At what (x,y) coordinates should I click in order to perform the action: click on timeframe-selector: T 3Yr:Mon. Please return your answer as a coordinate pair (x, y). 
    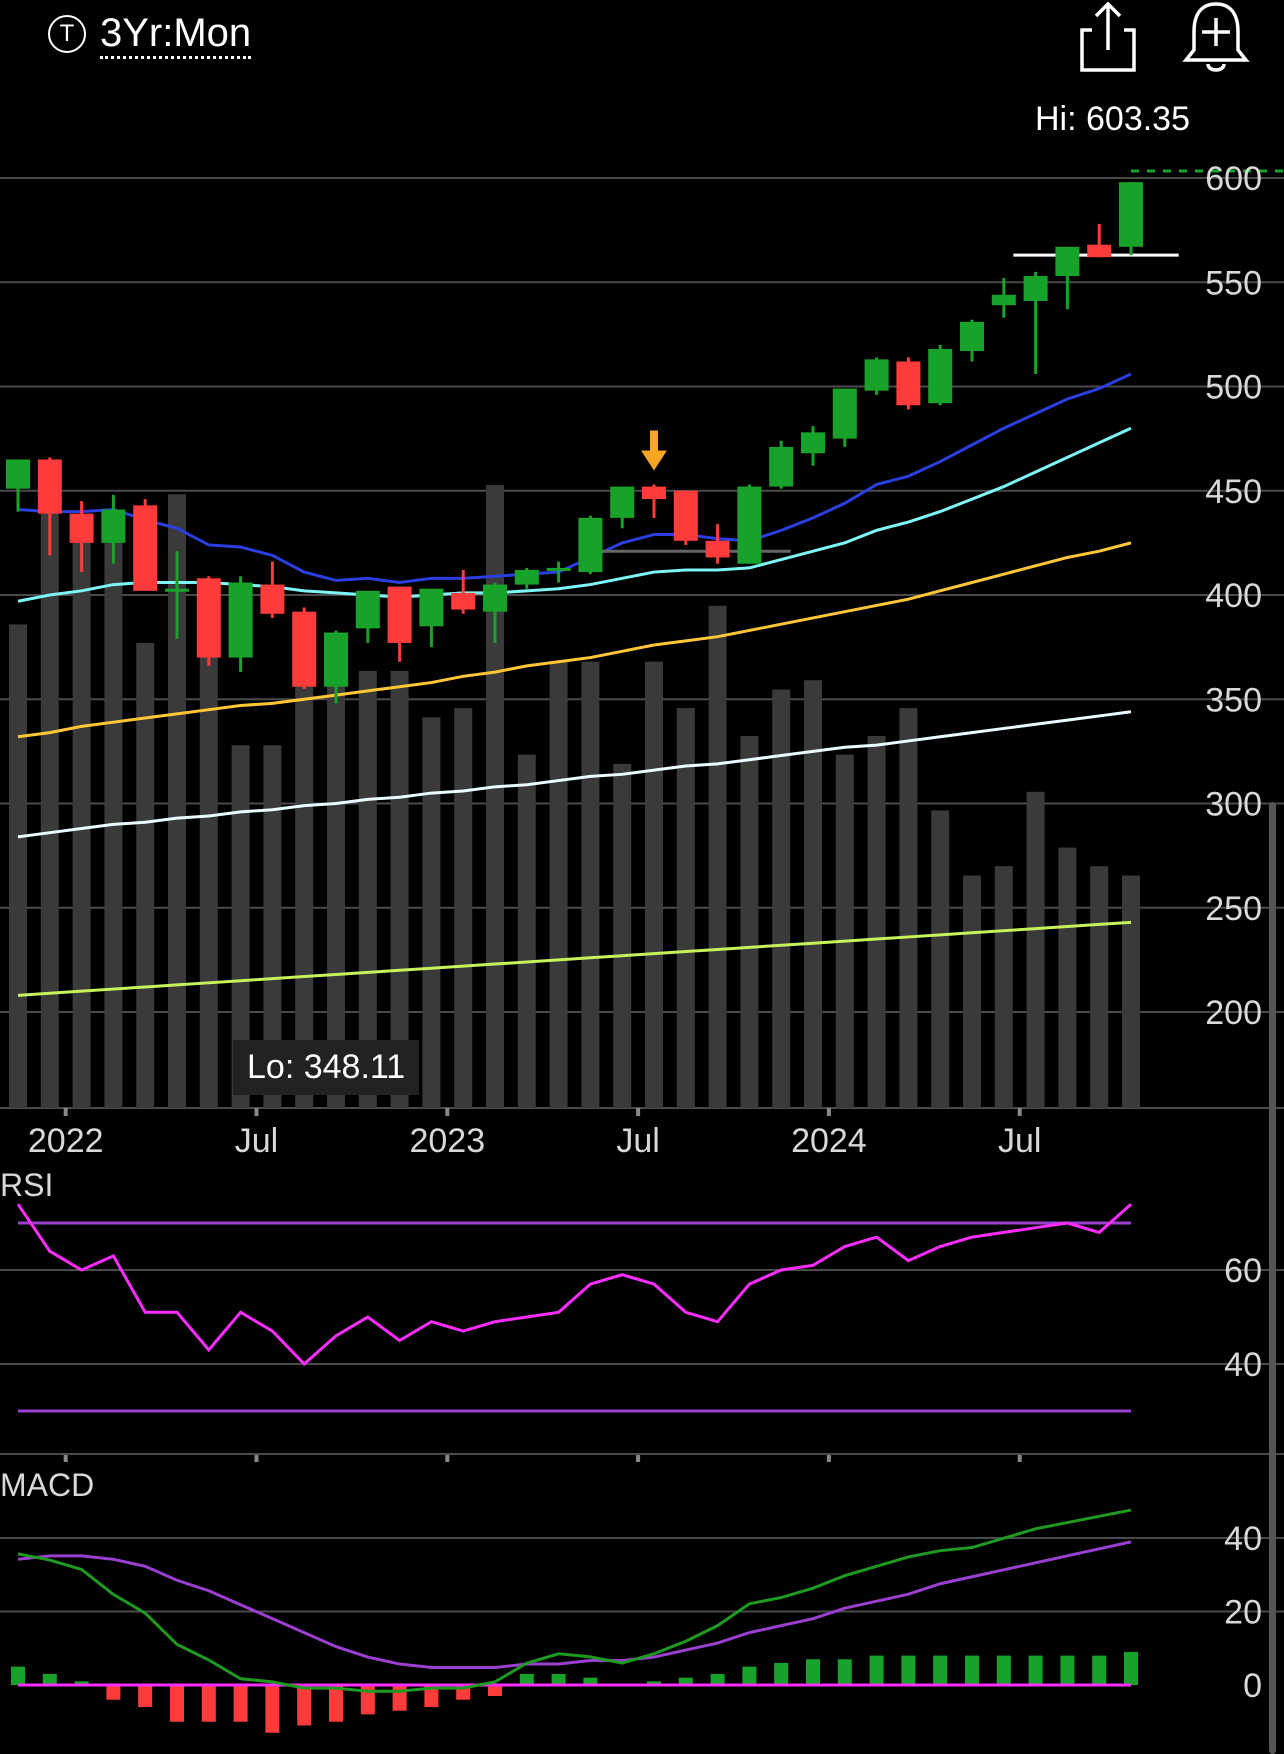
    Looking at the image, I should click on (150, 34).